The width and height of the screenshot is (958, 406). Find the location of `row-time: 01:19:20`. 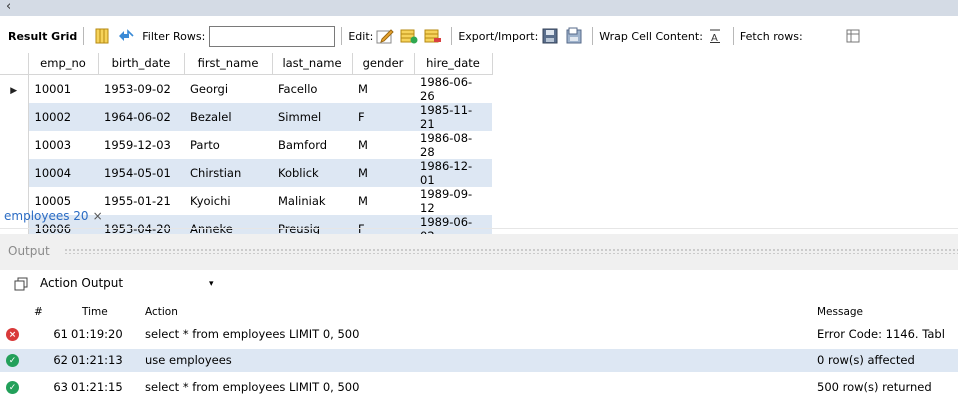

row-time: 01:19:20 is located at coordinates (97, 334).